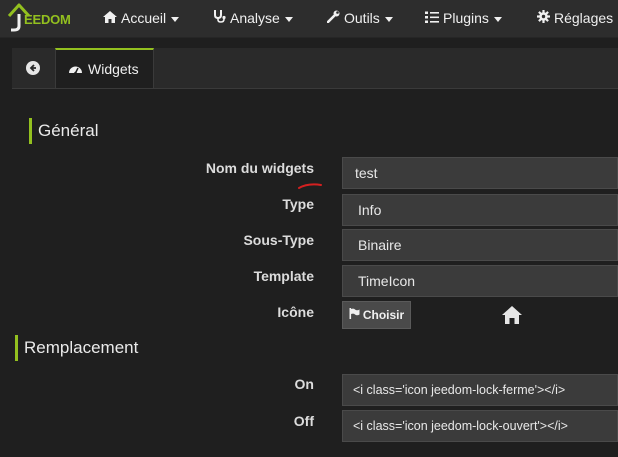 This screenshot has height=457, width=618. I want to click on cog-icon, so click(543, 18).